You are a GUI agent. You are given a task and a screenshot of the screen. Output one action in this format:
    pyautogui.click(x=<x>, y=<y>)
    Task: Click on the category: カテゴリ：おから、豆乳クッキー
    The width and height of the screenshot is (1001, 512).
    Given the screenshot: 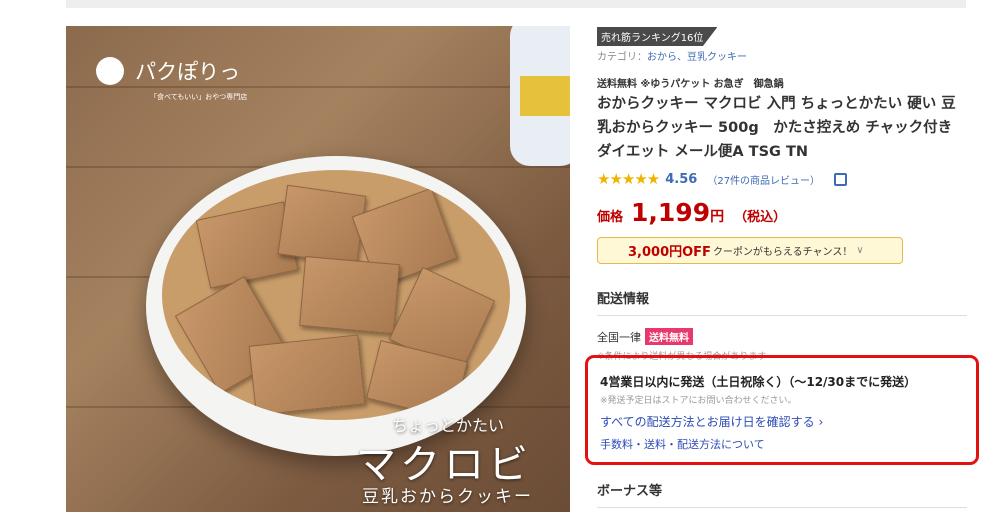 What is the action you would take?
    pyautogui.click(x=782, y=55)
    